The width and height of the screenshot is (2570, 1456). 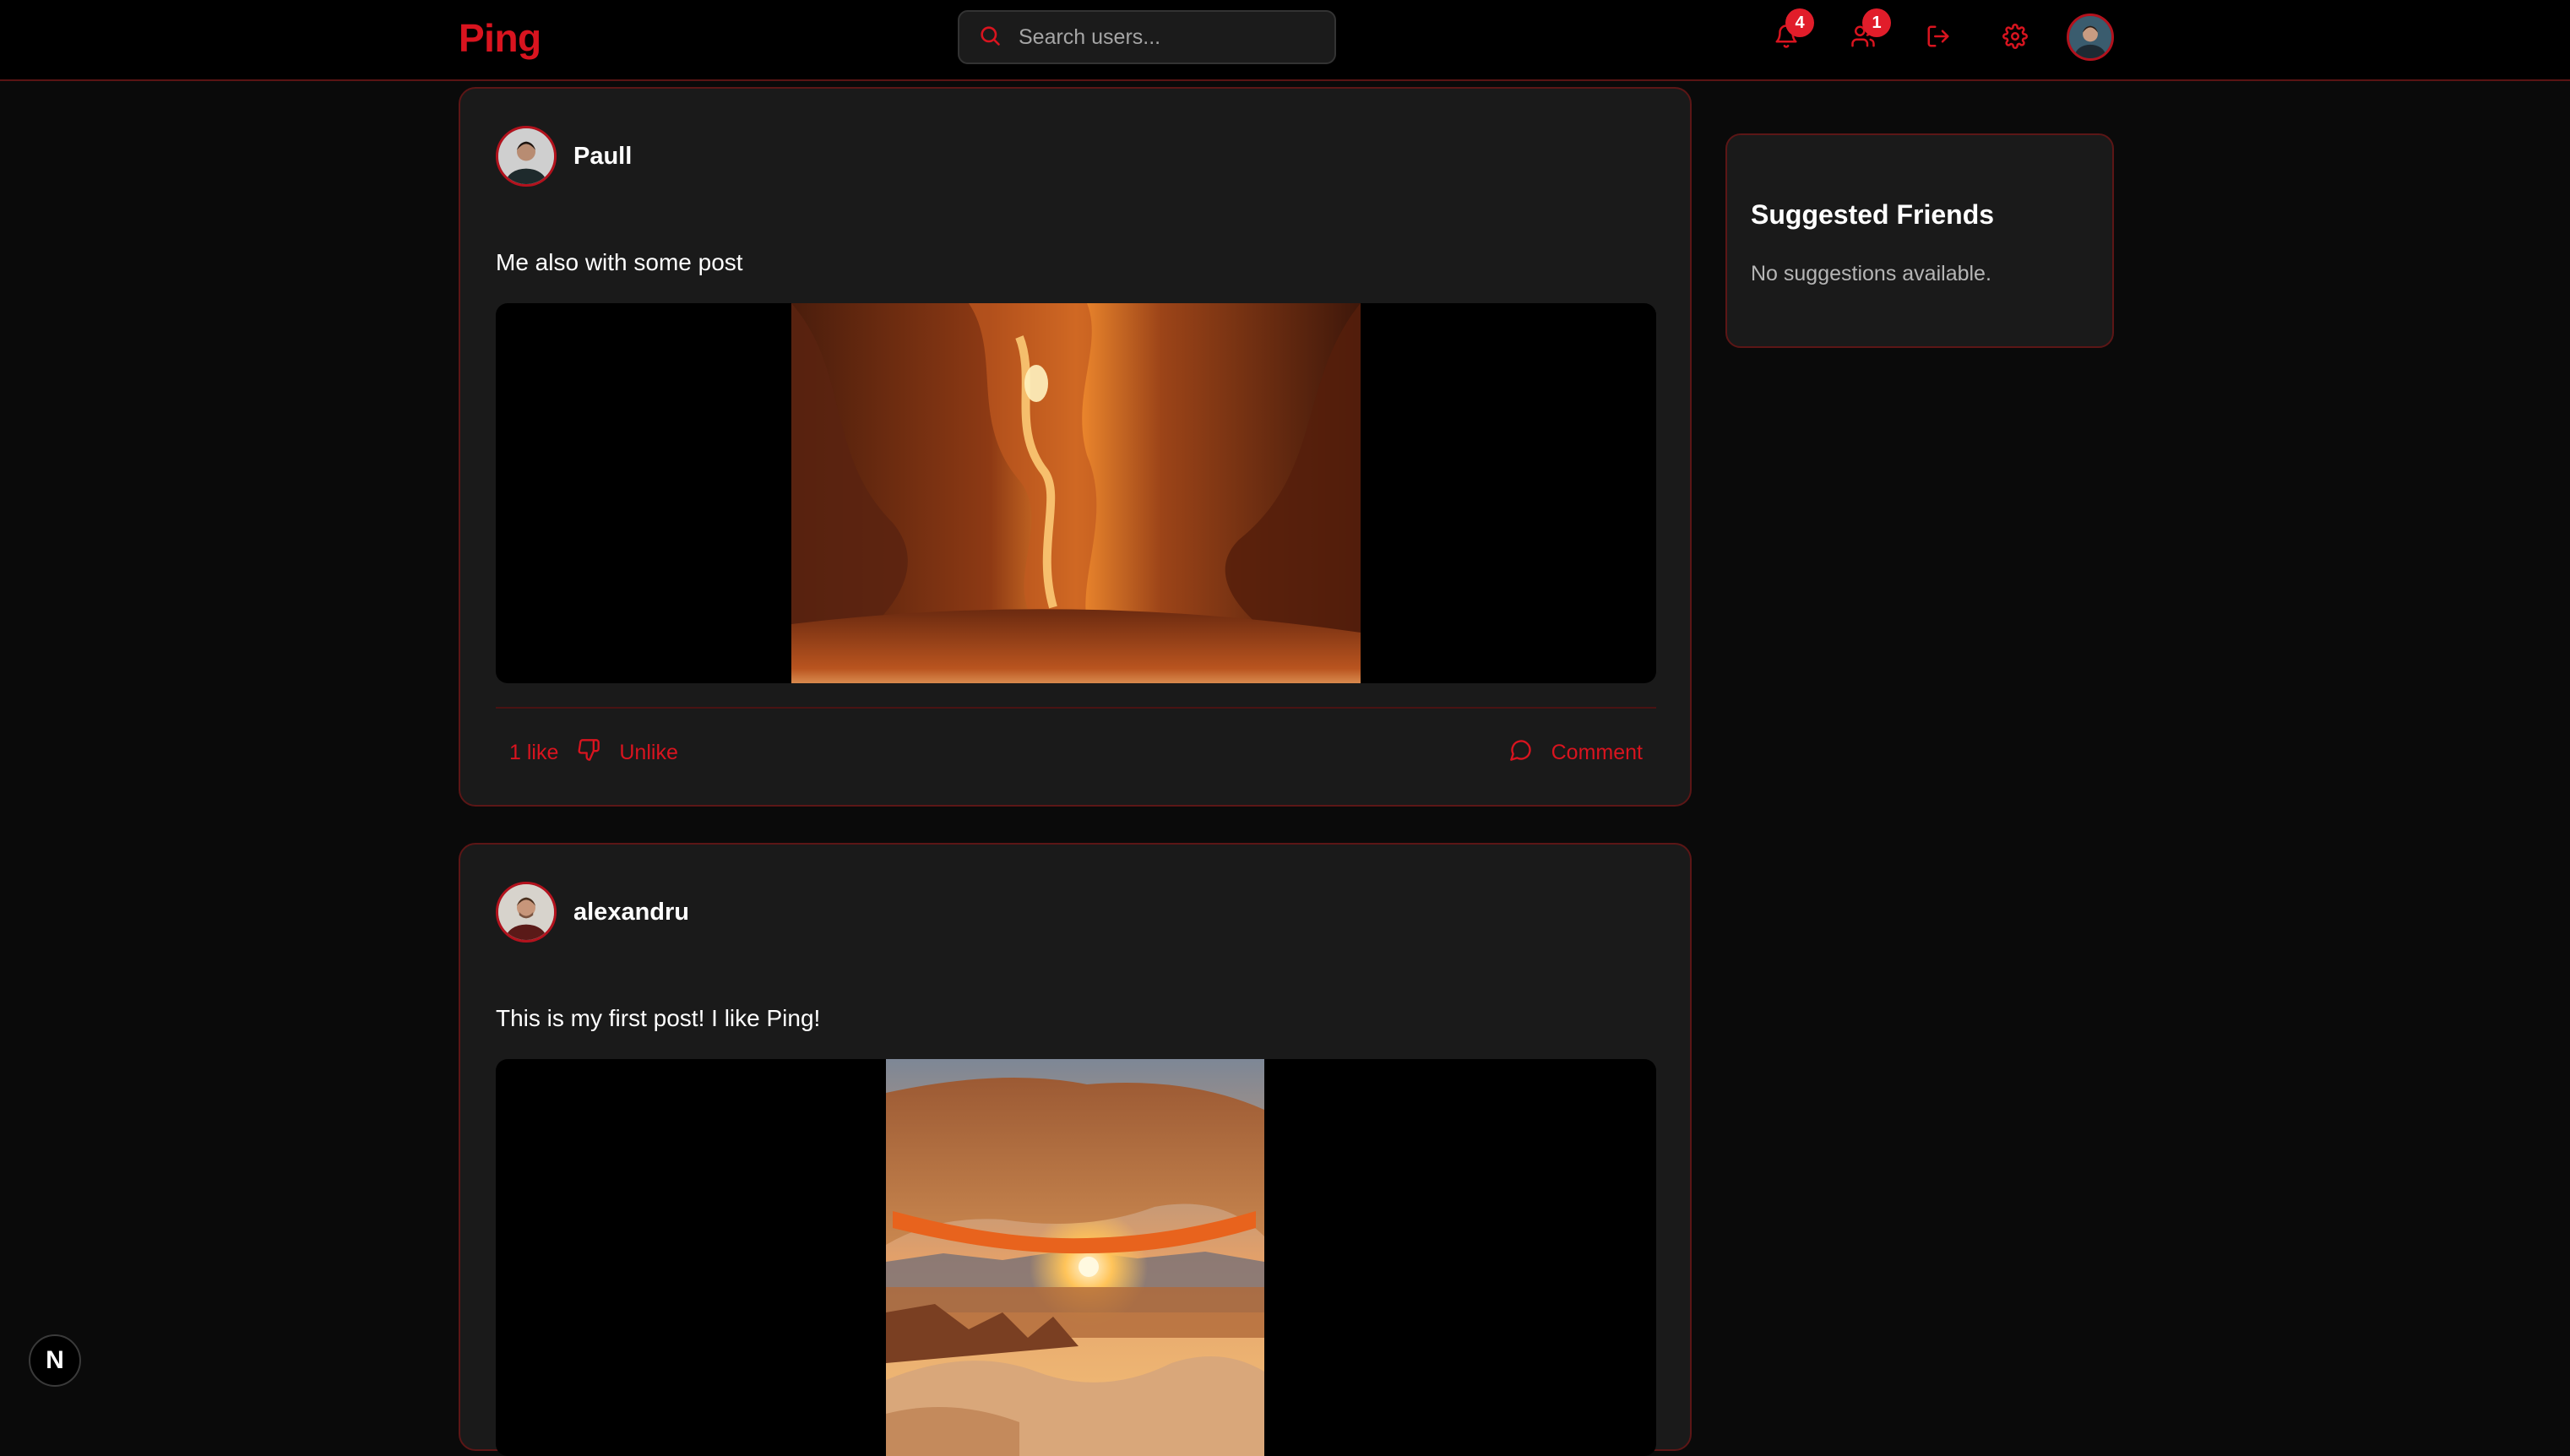 I want to click on search-box, so click(x=1147, y=37).